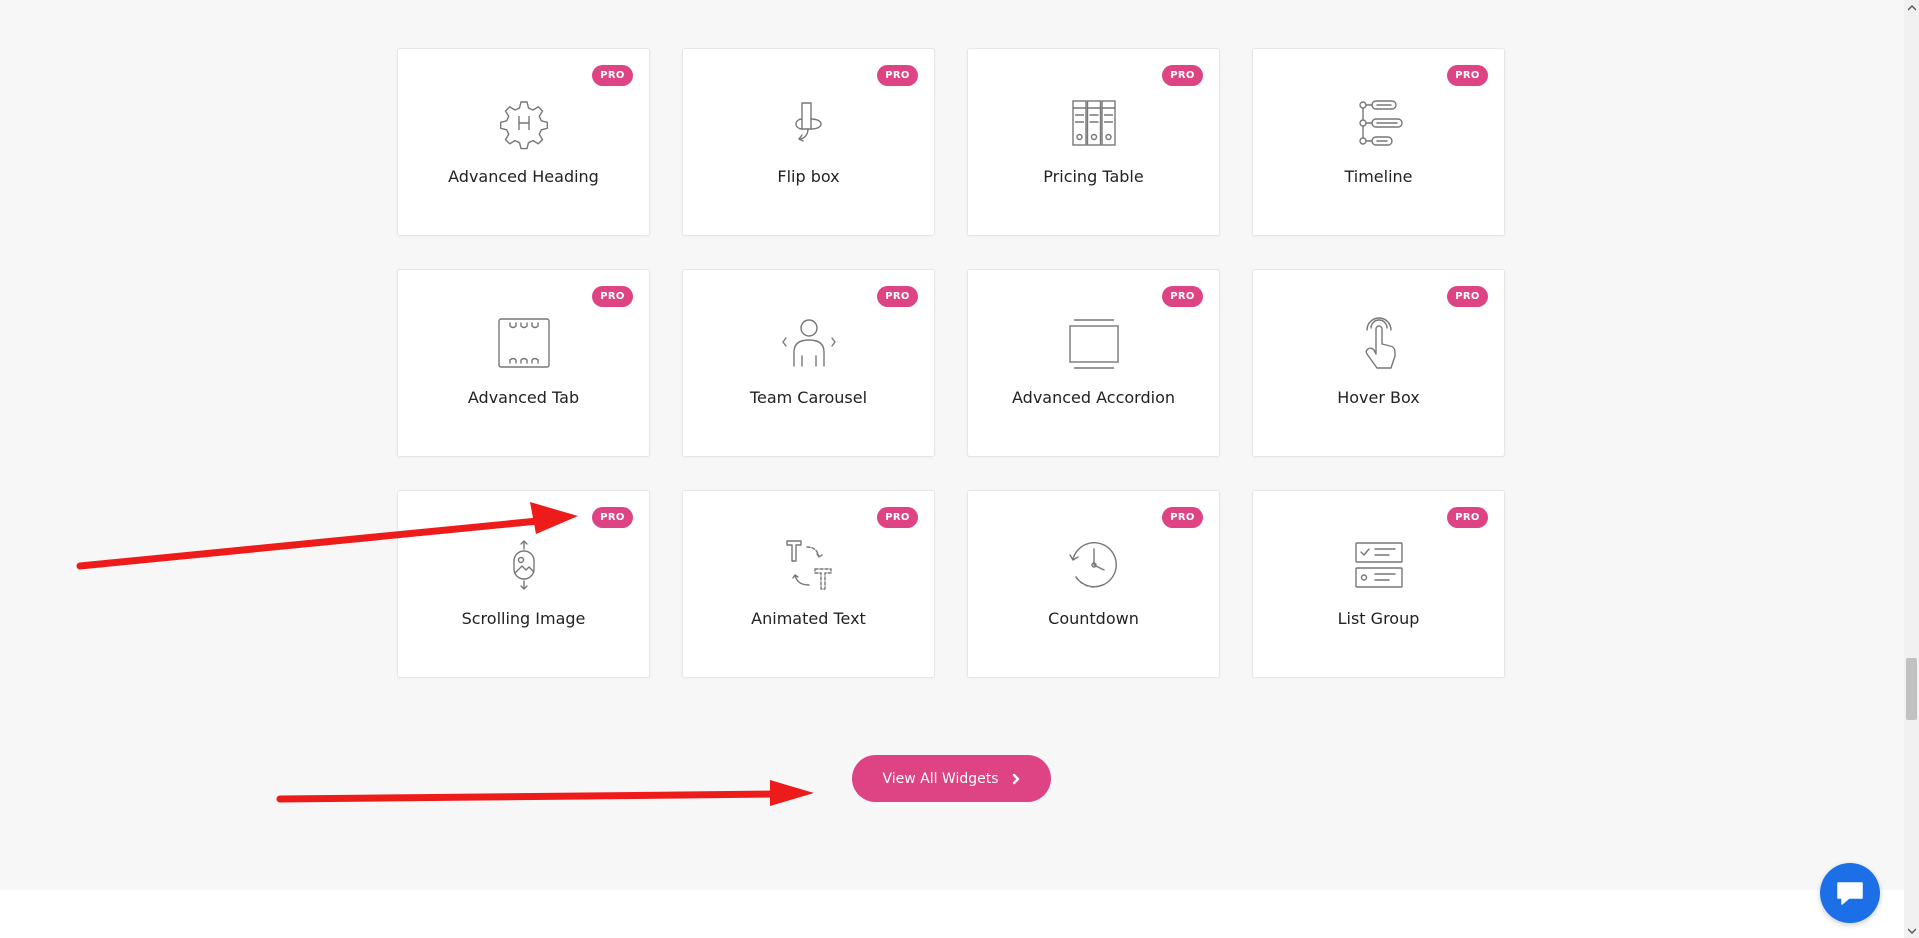 The height and width of the screenshot is (938, 1919). Describe the element at coordinates (808, 397) in the screenshot. I see `widget-title: Team Carousel` at that location.